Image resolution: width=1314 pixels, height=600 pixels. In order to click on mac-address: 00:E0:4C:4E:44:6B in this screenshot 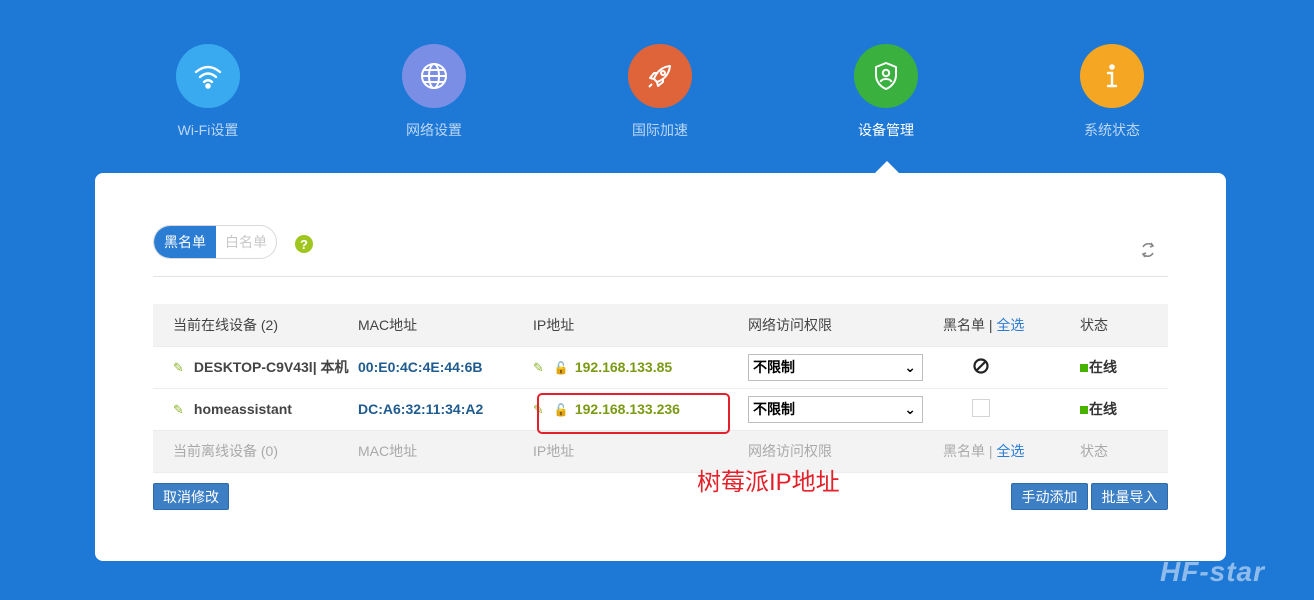, I will do `click(445, 367)`.